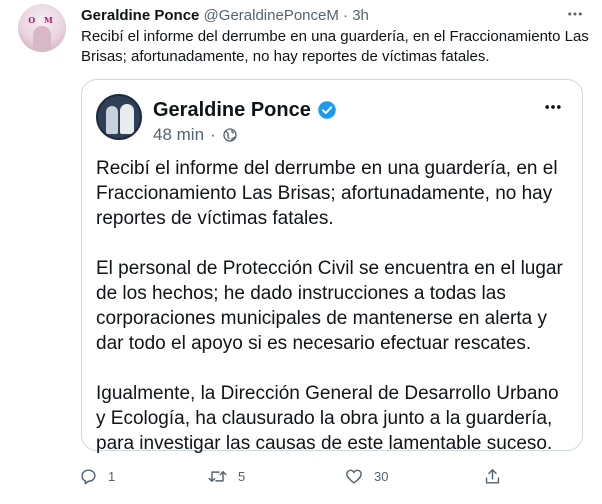 The height and width of the screenshot is (504, 602). I want to click on quoted-author-name: Geraldine Ponce, so click(232, 110).